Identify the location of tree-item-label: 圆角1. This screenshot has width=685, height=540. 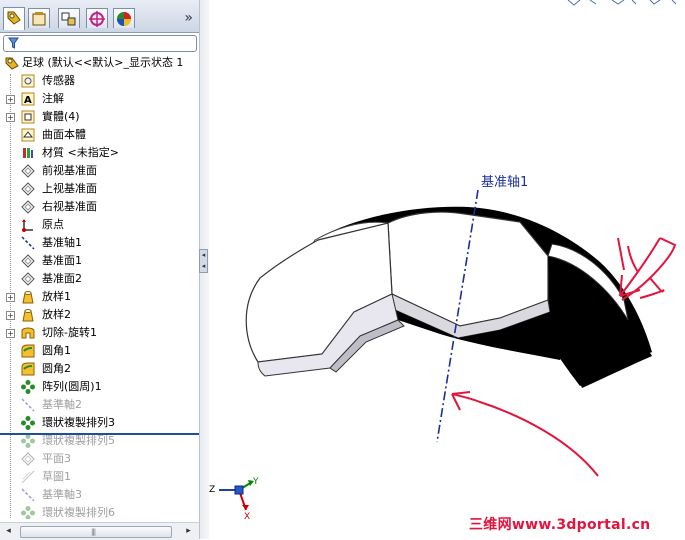
(56, 350).